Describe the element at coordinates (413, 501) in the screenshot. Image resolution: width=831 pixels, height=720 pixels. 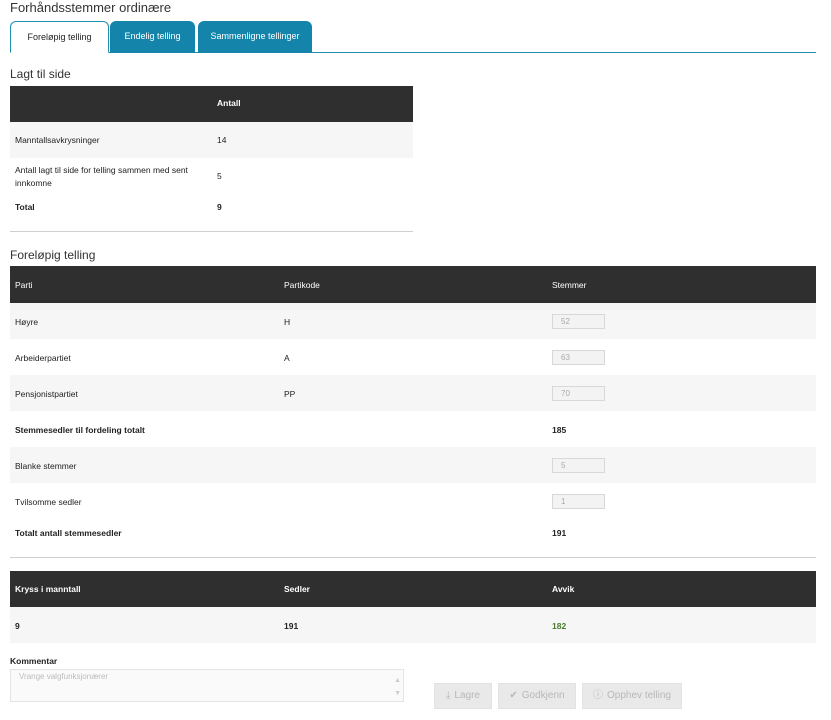
I see `table-row: Tvilsomme sedler 1` at that location.